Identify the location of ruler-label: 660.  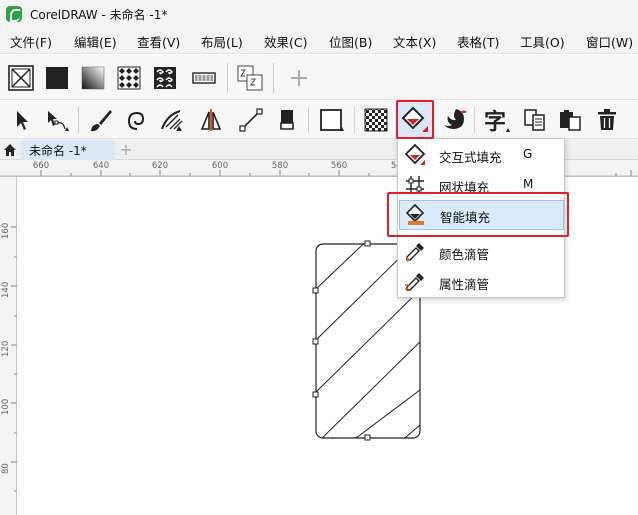
(41, 166).